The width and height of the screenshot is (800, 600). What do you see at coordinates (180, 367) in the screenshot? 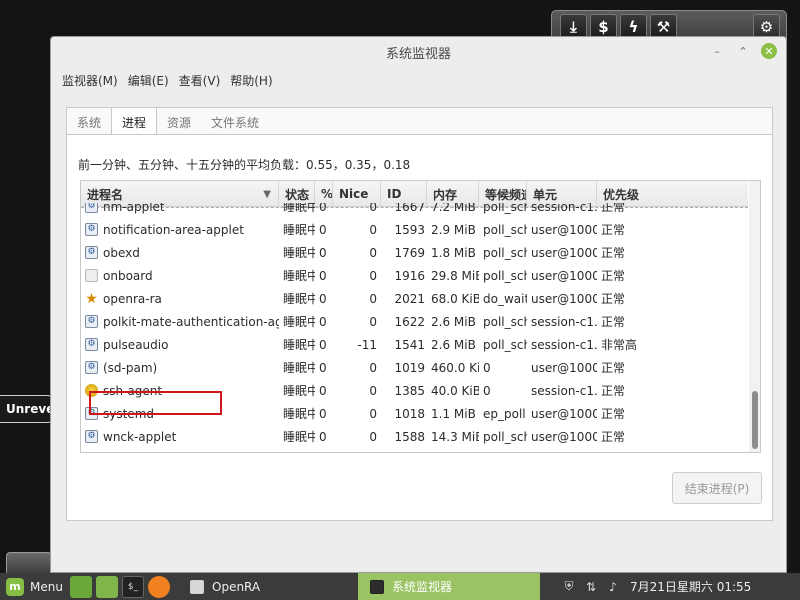
I see `row-name: ⚙ (sd-pam)` at bounding box center [180, 367].